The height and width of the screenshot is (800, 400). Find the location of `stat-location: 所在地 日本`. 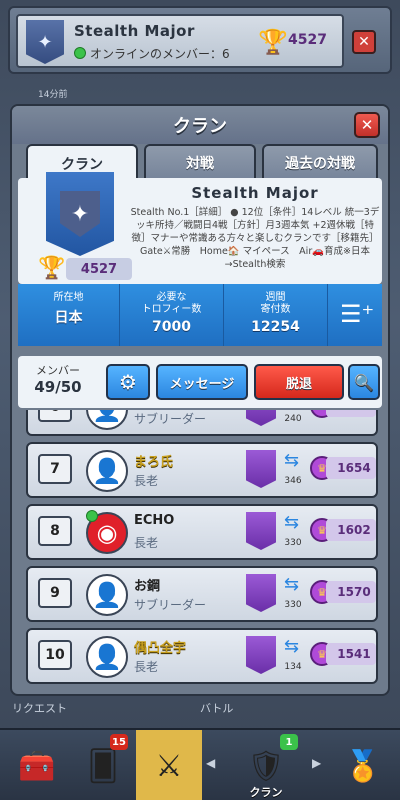

stat-location: 所在地 日本 is located at coordinates (69, 315).